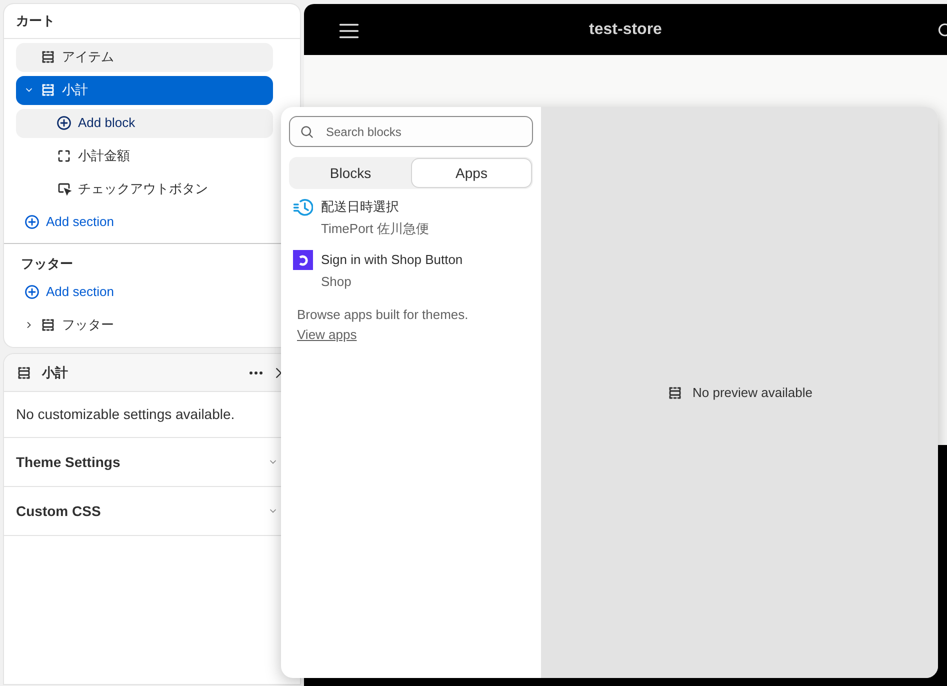  I want to click on group-title: フッター, so click(47, 263).